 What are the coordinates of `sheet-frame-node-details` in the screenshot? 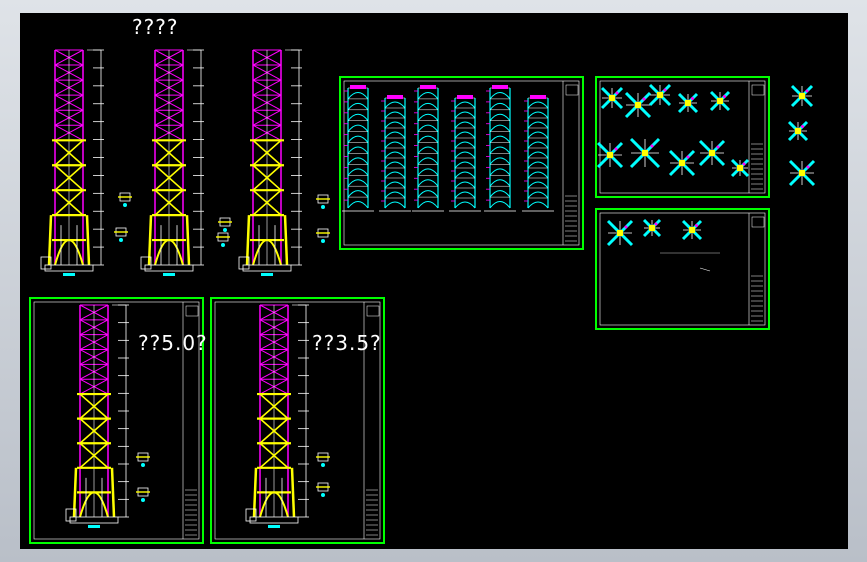 It's located at (682, 269).